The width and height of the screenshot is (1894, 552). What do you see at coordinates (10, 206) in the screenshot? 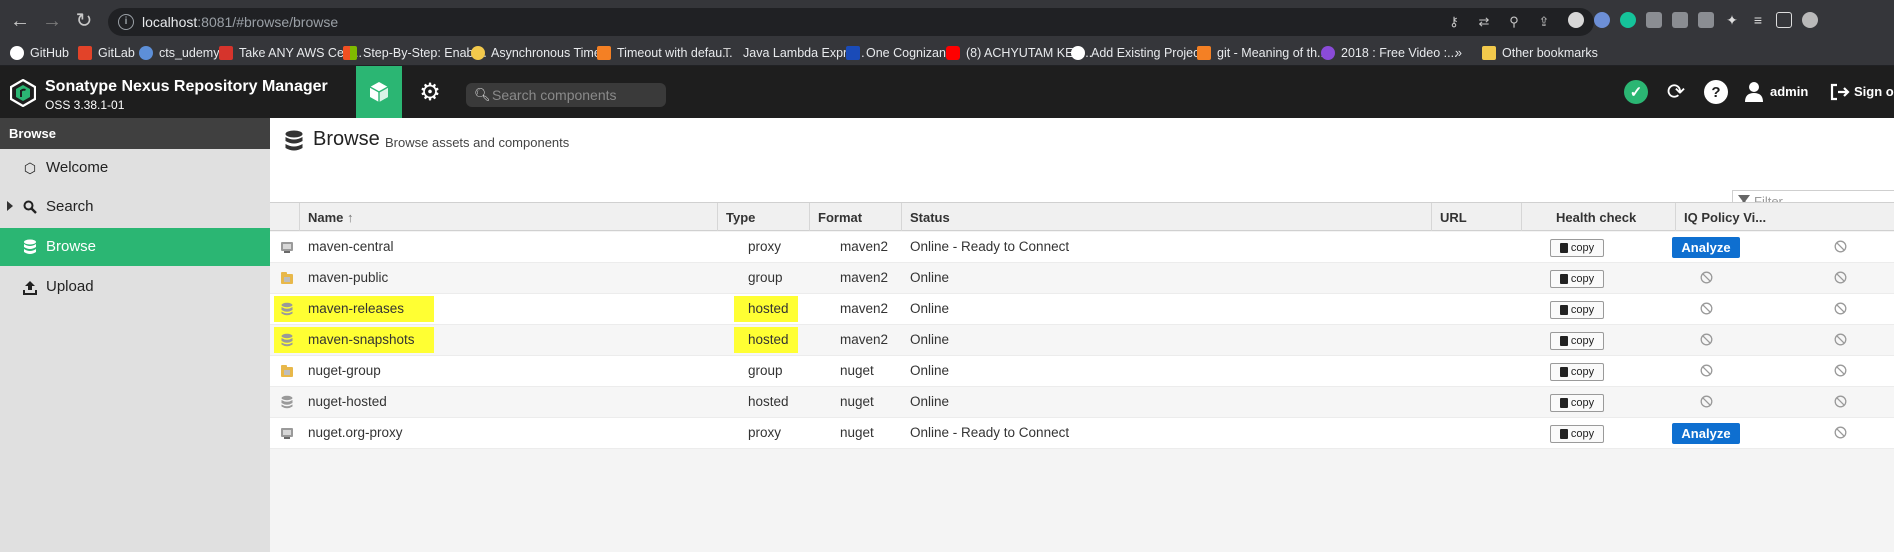
I see `expand-caret-icon` at bounding box center [10, 206].